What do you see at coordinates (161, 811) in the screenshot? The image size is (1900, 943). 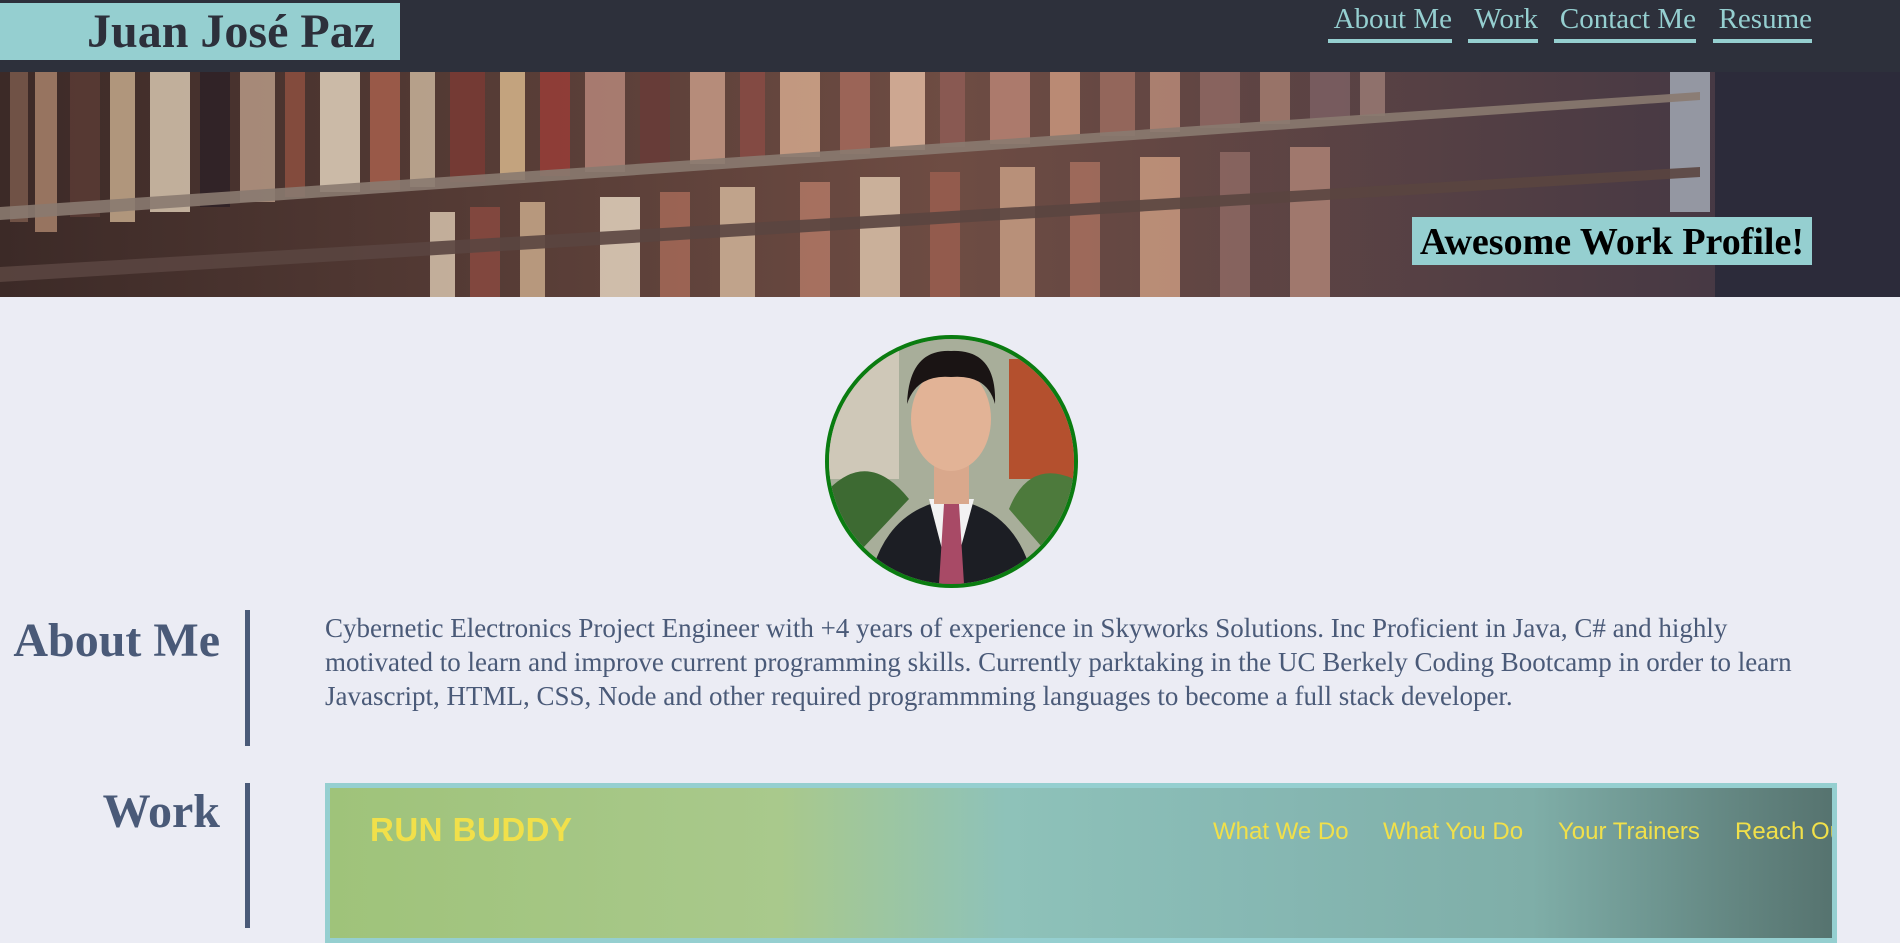 I see `work-heading: Work` at bounding box center [161, 811].